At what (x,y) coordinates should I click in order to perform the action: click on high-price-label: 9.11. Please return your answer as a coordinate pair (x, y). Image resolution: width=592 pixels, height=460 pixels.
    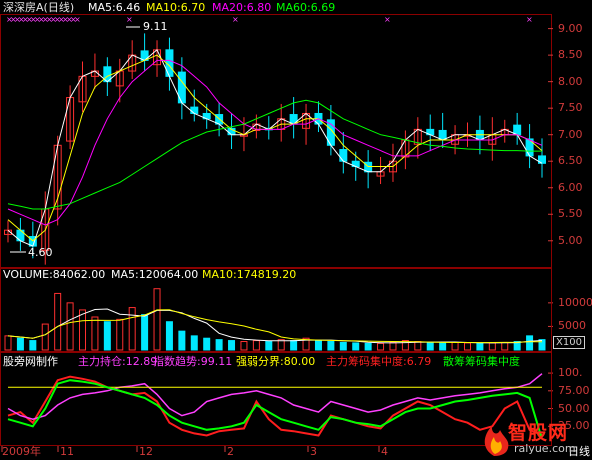
    Looking at the image, I should click on (155, 26).